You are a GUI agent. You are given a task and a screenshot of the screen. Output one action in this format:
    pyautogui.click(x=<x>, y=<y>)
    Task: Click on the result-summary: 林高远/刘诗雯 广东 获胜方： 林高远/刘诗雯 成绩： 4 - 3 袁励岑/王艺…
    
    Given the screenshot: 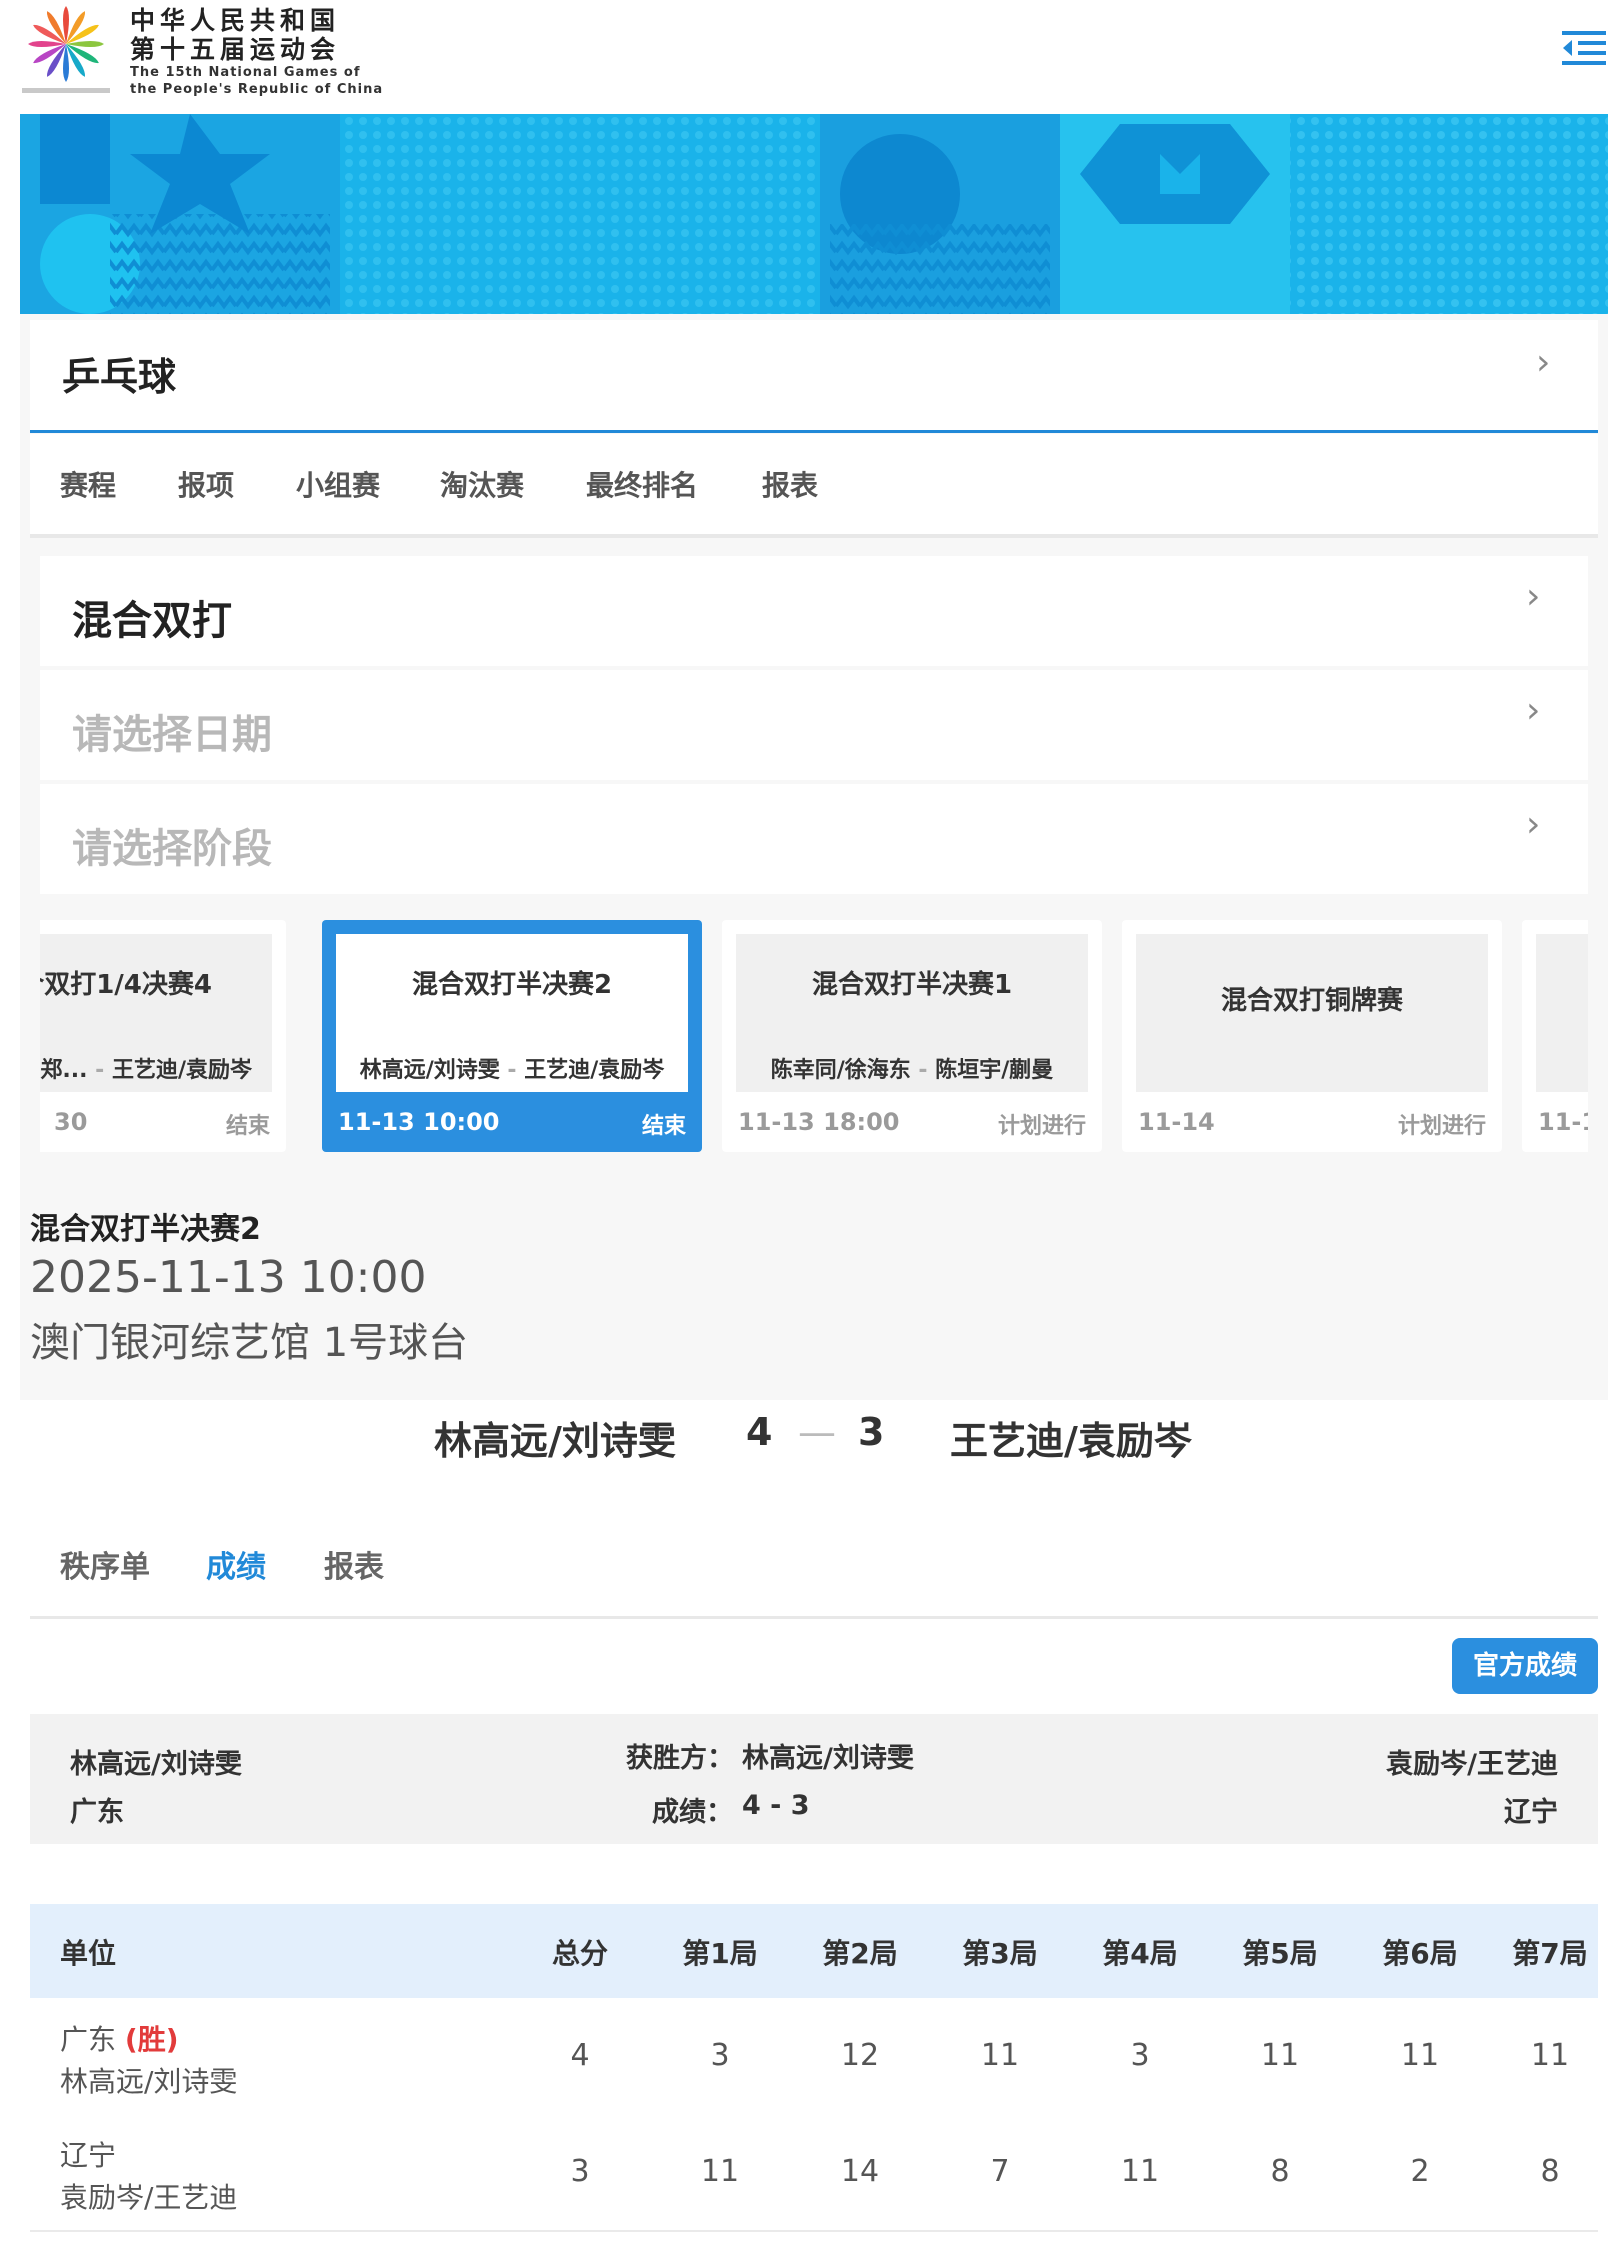 What is the action you would take?
    pyautogui.click(x=814, y=1779)
    